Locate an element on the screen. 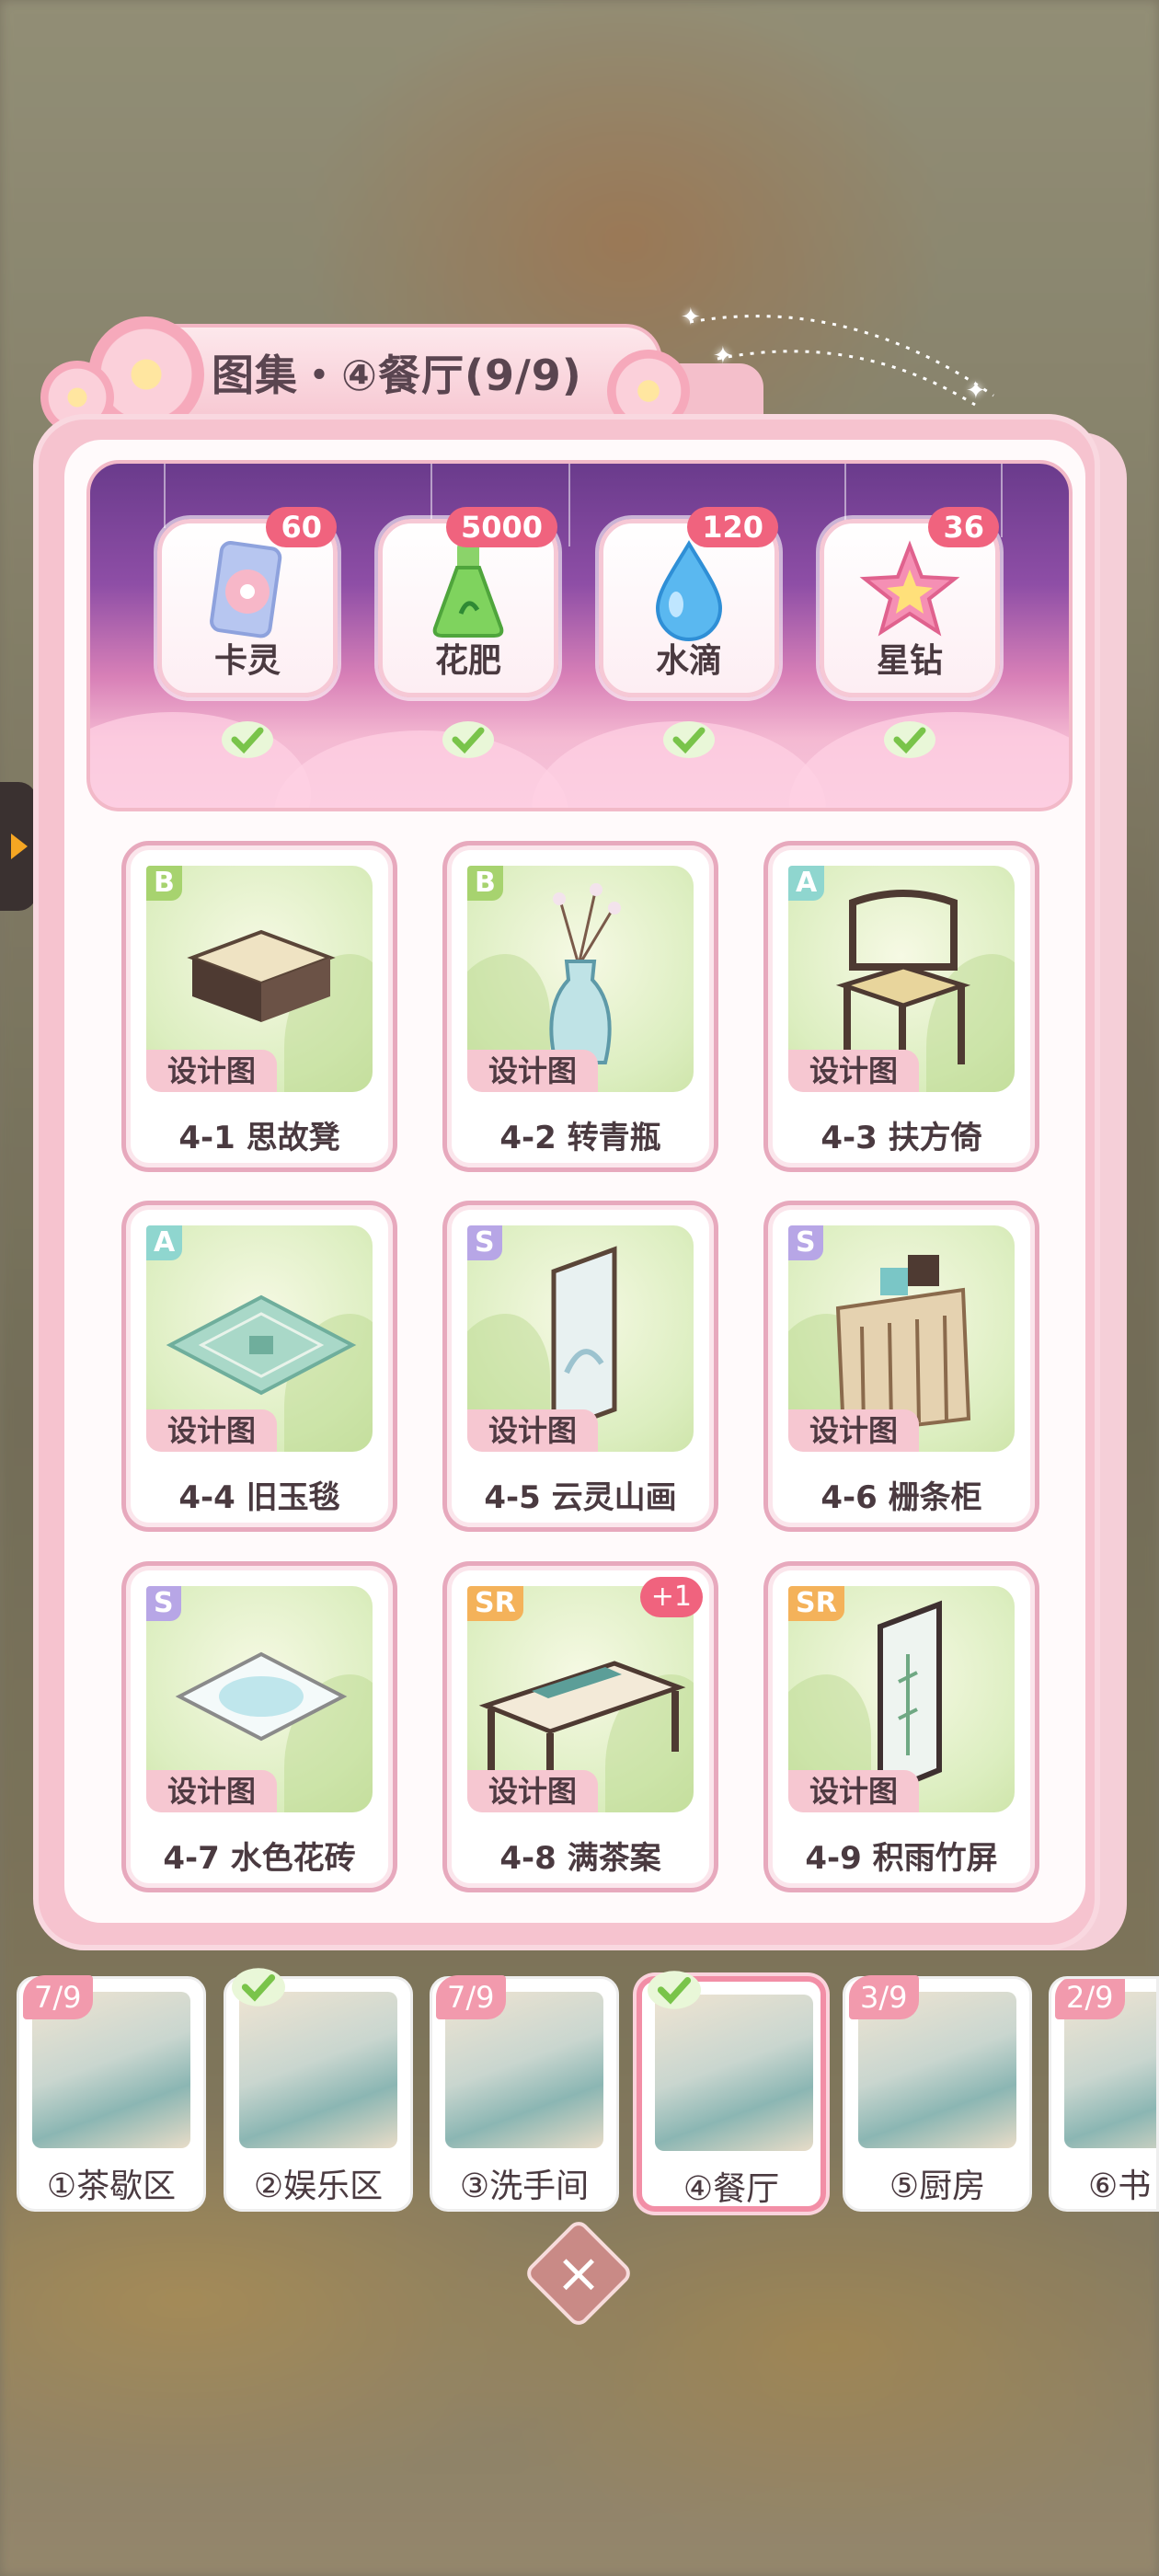 This screenshot has height=2576, width=1159. reward-label: 水滴 is located at coordinates (688, 661).